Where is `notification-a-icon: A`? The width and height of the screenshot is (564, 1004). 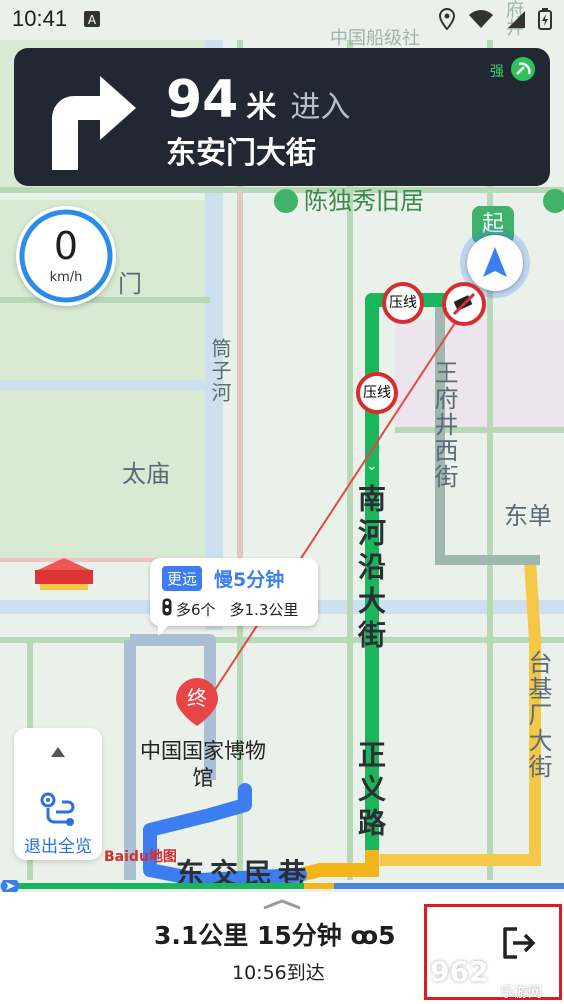 notification-a-icon: A is located at coordinates (92, 19).